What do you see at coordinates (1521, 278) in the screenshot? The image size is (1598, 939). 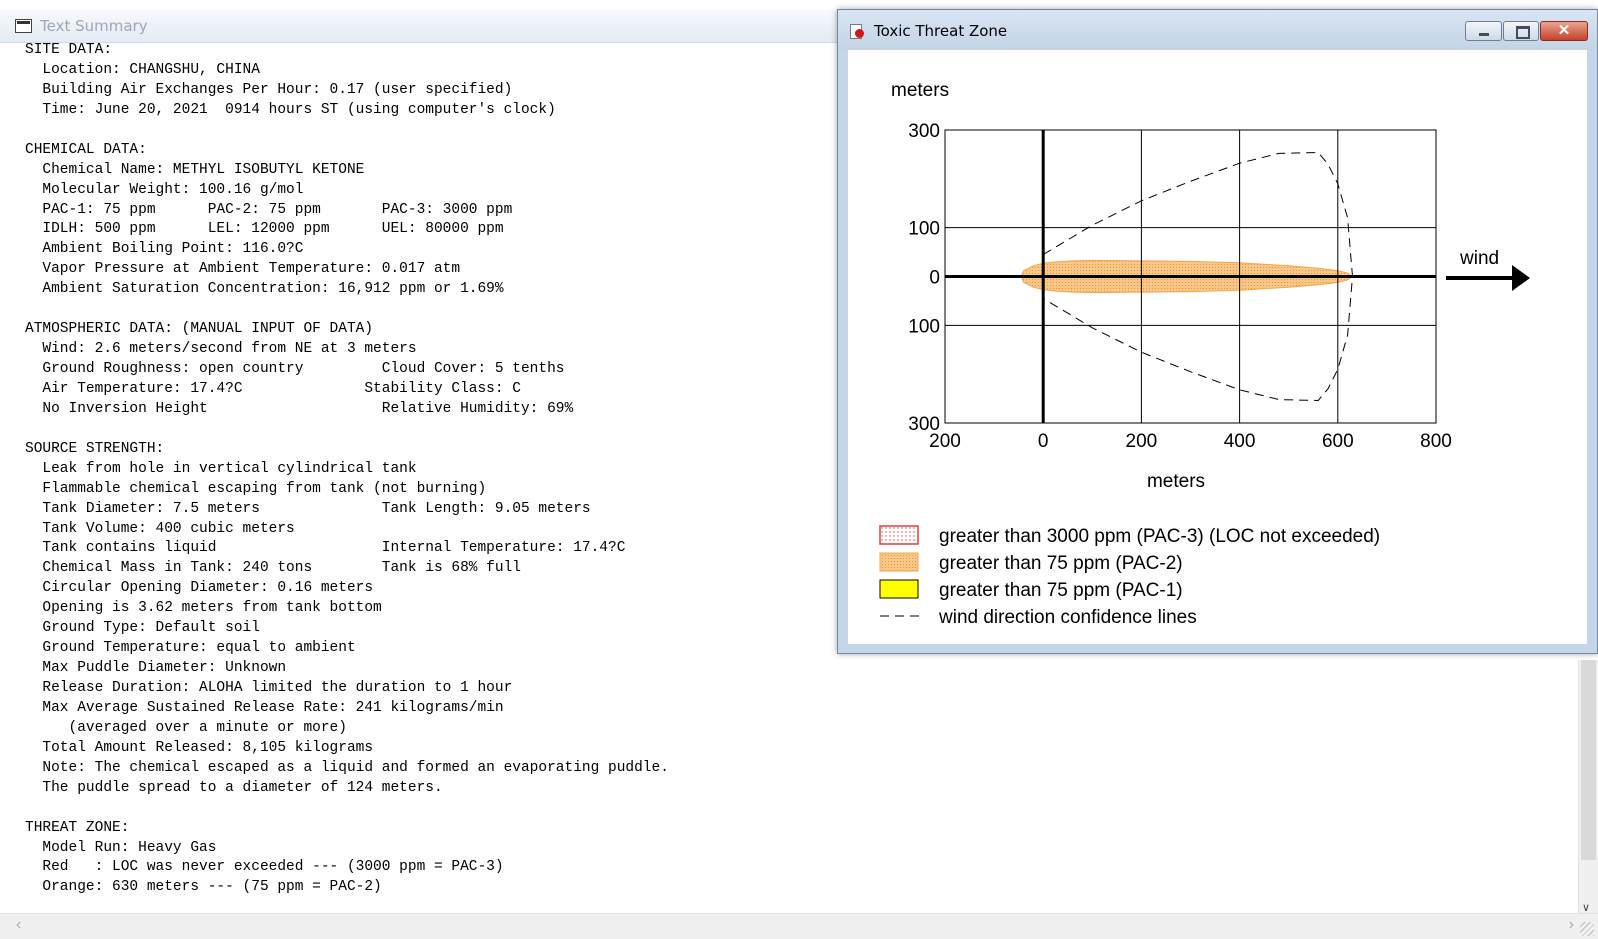 I see `wind-arrow-icon` at bounding box center [1521, 278].